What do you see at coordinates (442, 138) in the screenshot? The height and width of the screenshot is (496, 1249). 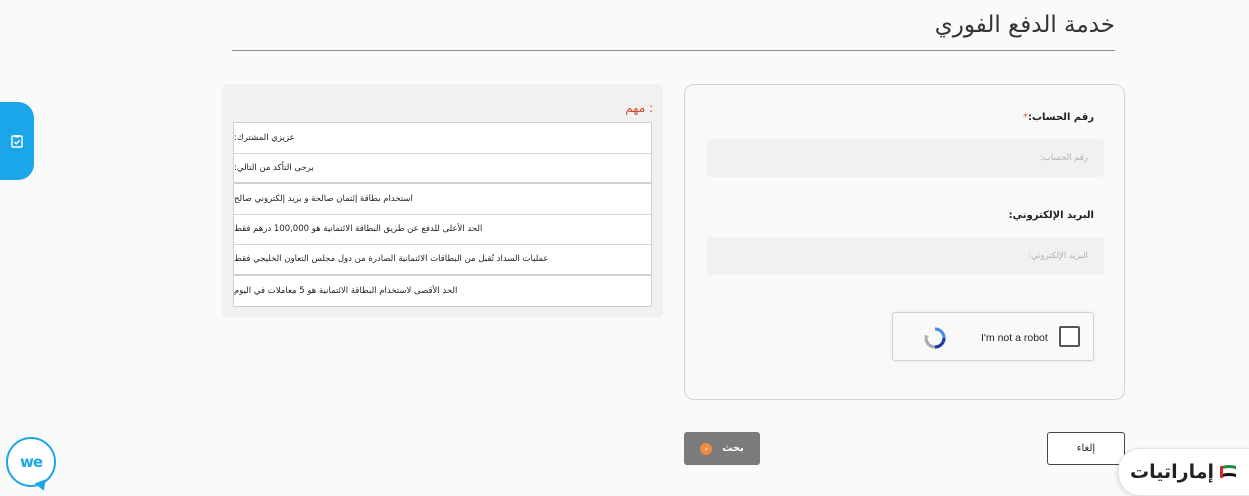 I see `info-row: عزيزي المشترك:` at bounding box center [442, 138].